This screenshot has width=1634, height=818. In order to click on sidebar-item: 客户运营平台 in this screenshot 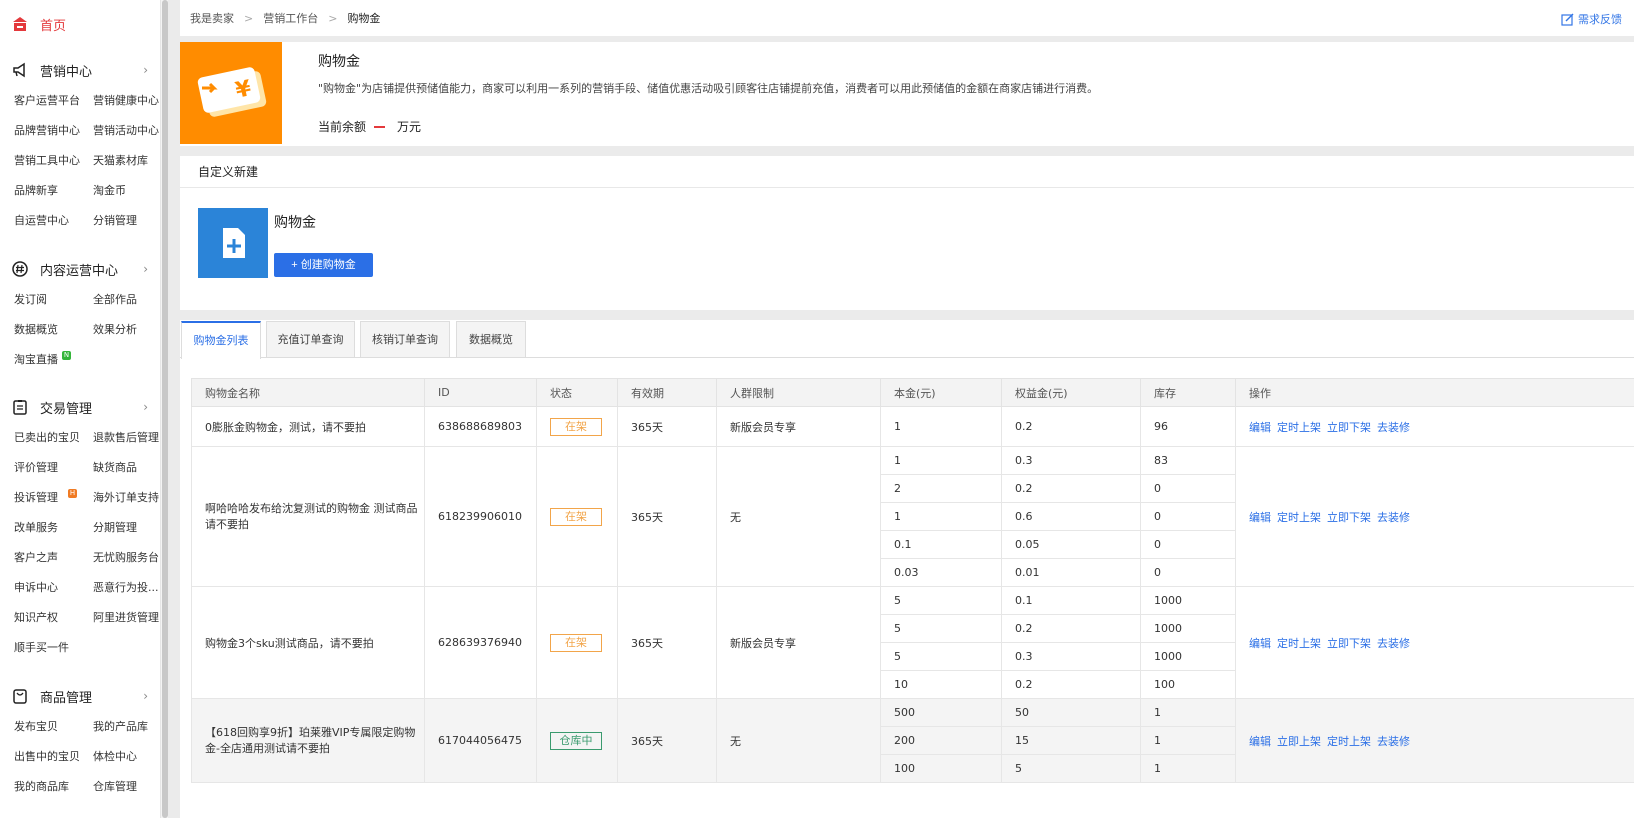, I will do `click(47, 100)`.